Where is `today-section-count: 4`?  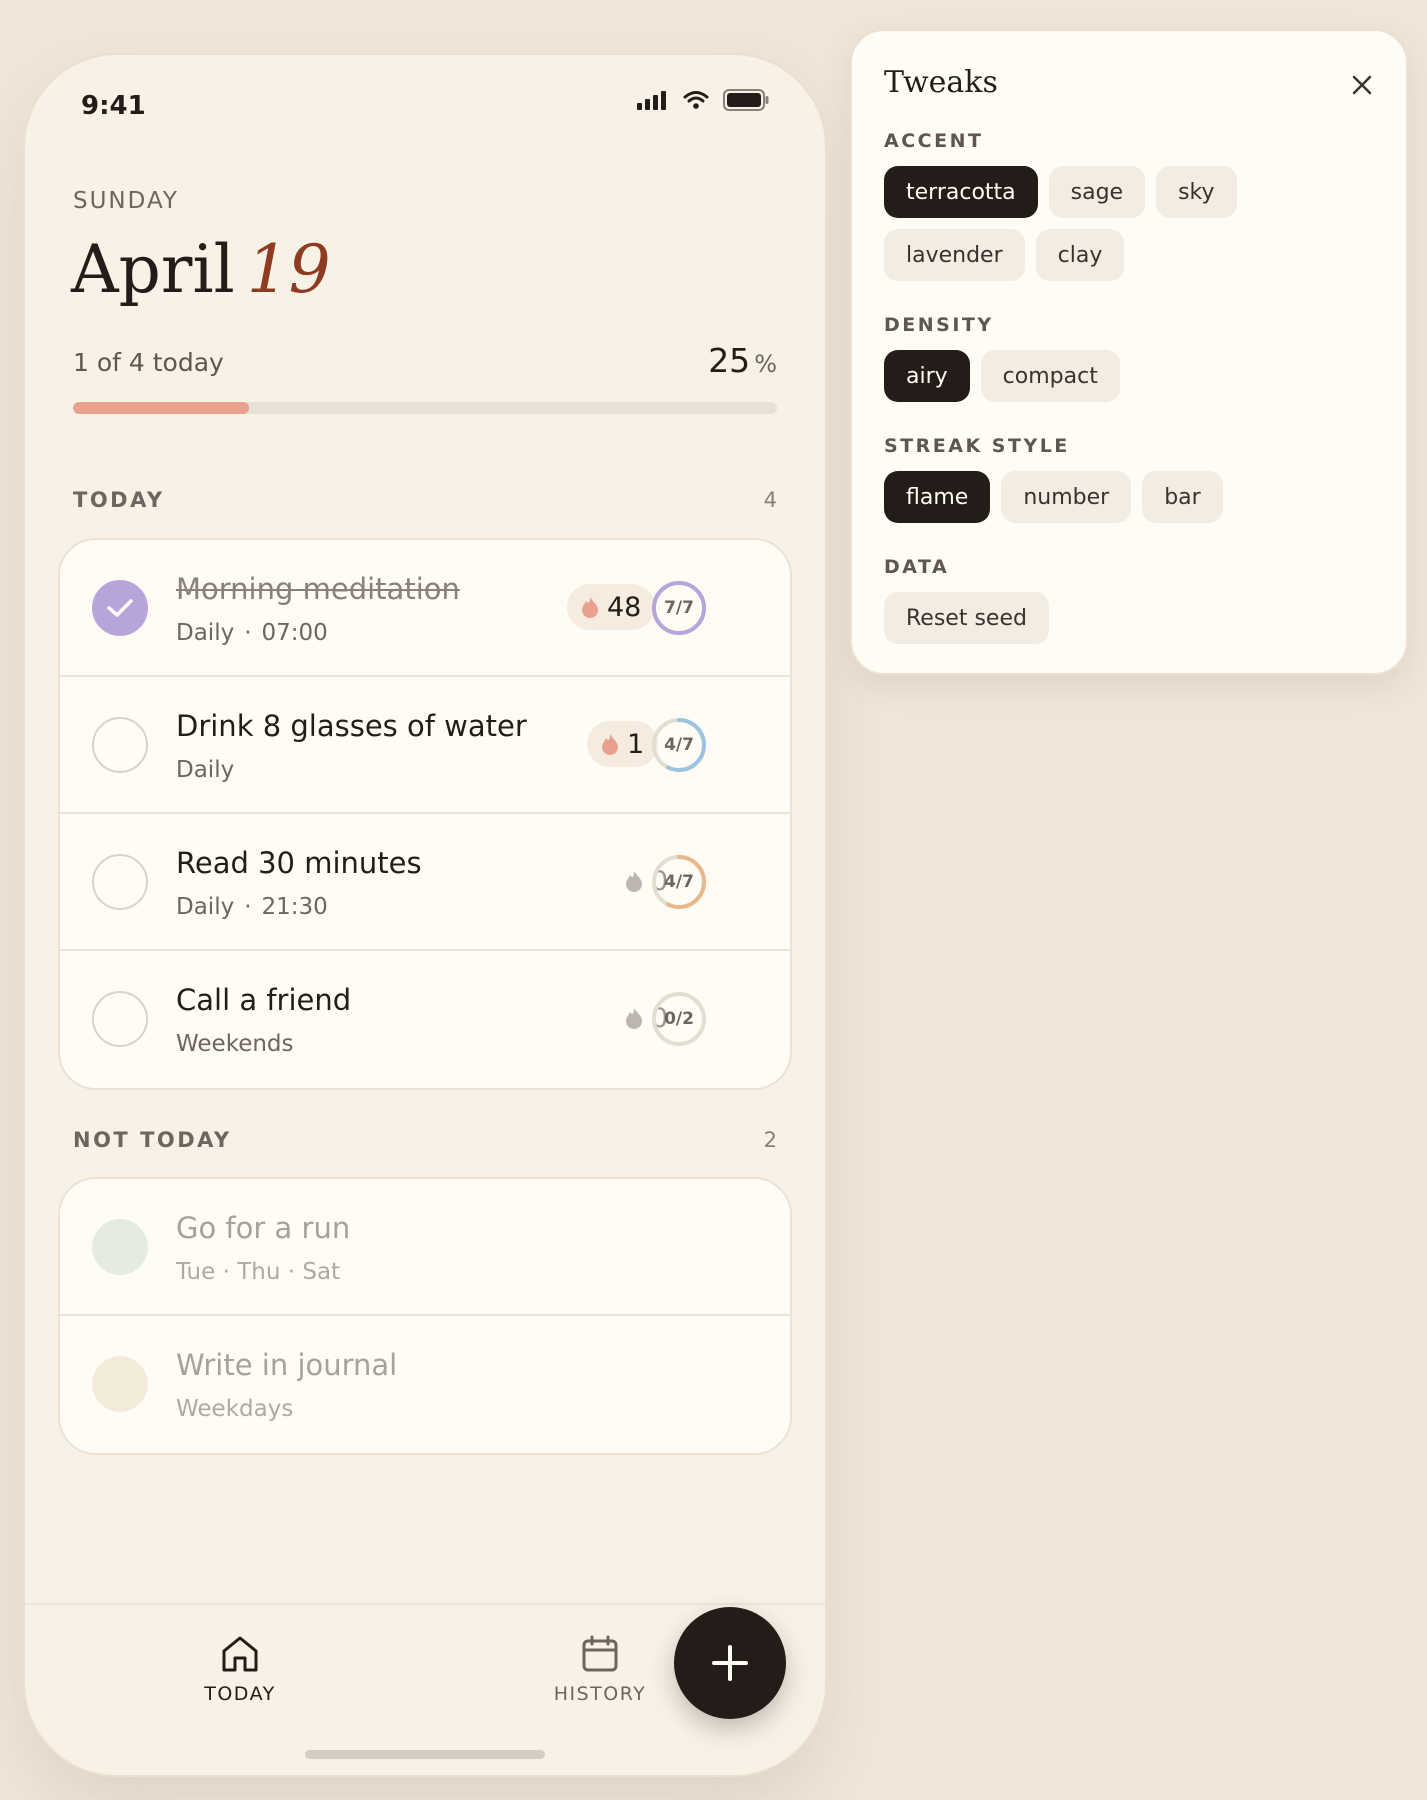 today-section-count: 4 is located at coordinates (770, 500).